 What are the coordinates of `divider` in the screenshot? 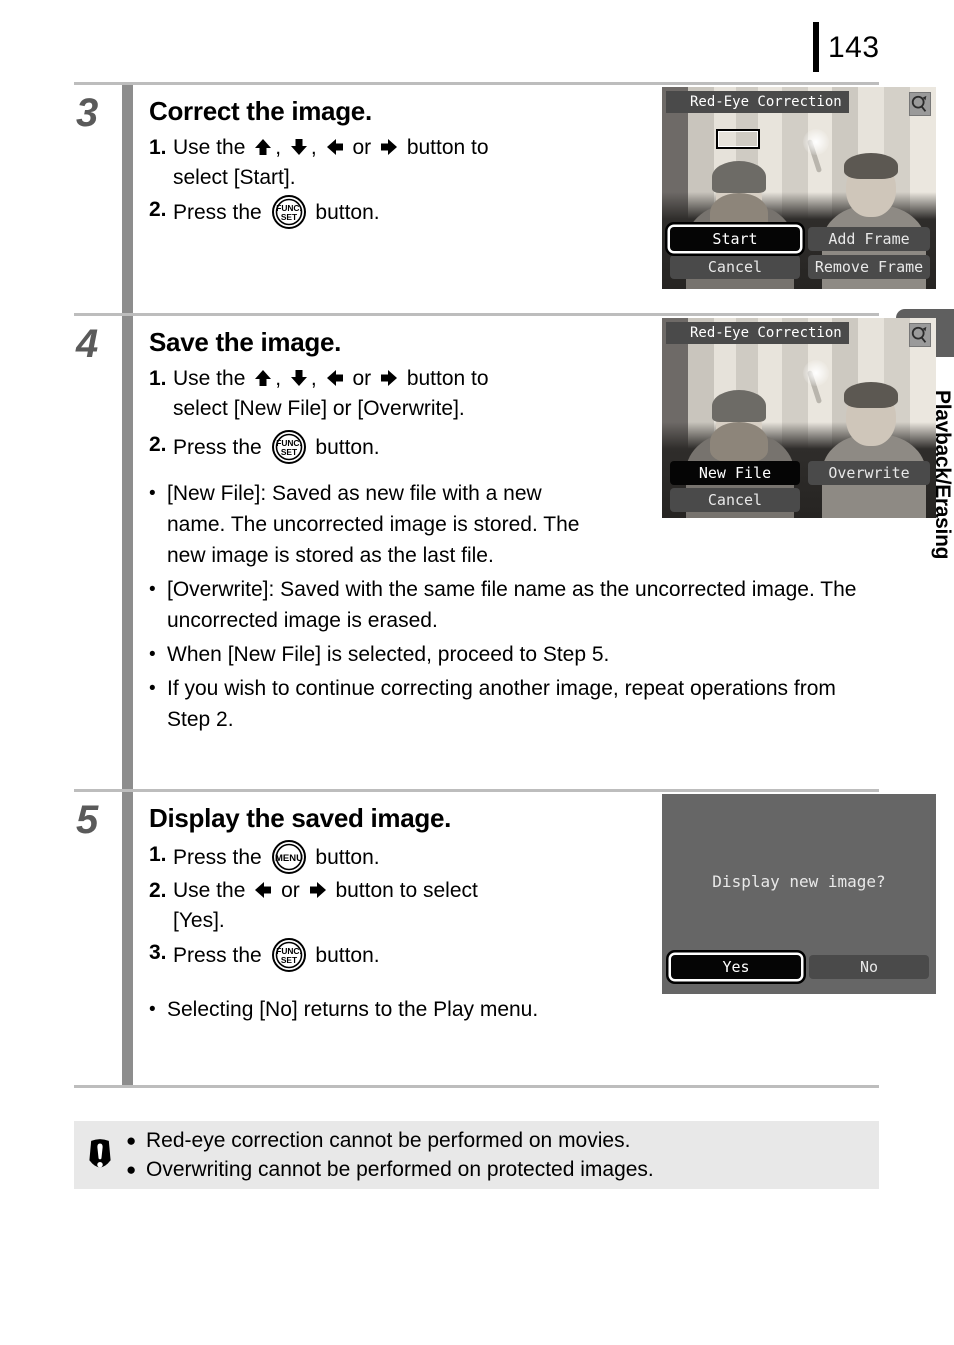 It's located at (476, 1086).